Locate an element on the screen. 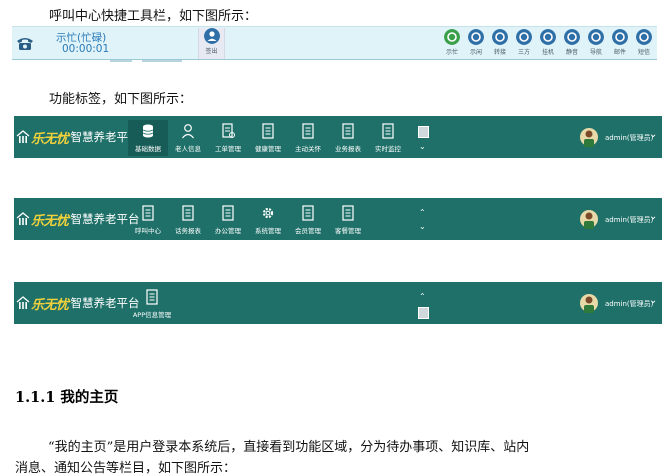 The width and height of the screenshot is (672, 476). nav-tab-5: 主动关怀 is located at coordinates (308, 138).